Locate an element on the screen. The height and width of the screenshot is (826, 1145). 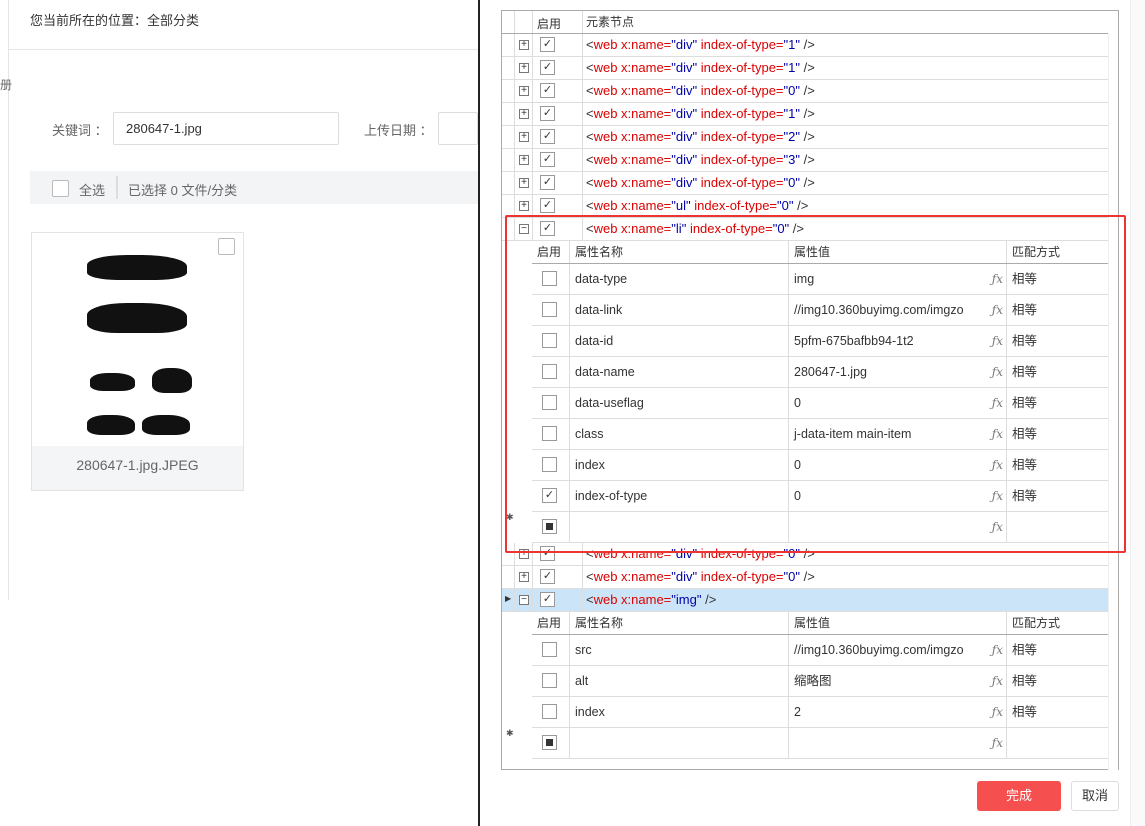
attr-value: 2 is located at coordinates (797, 712).